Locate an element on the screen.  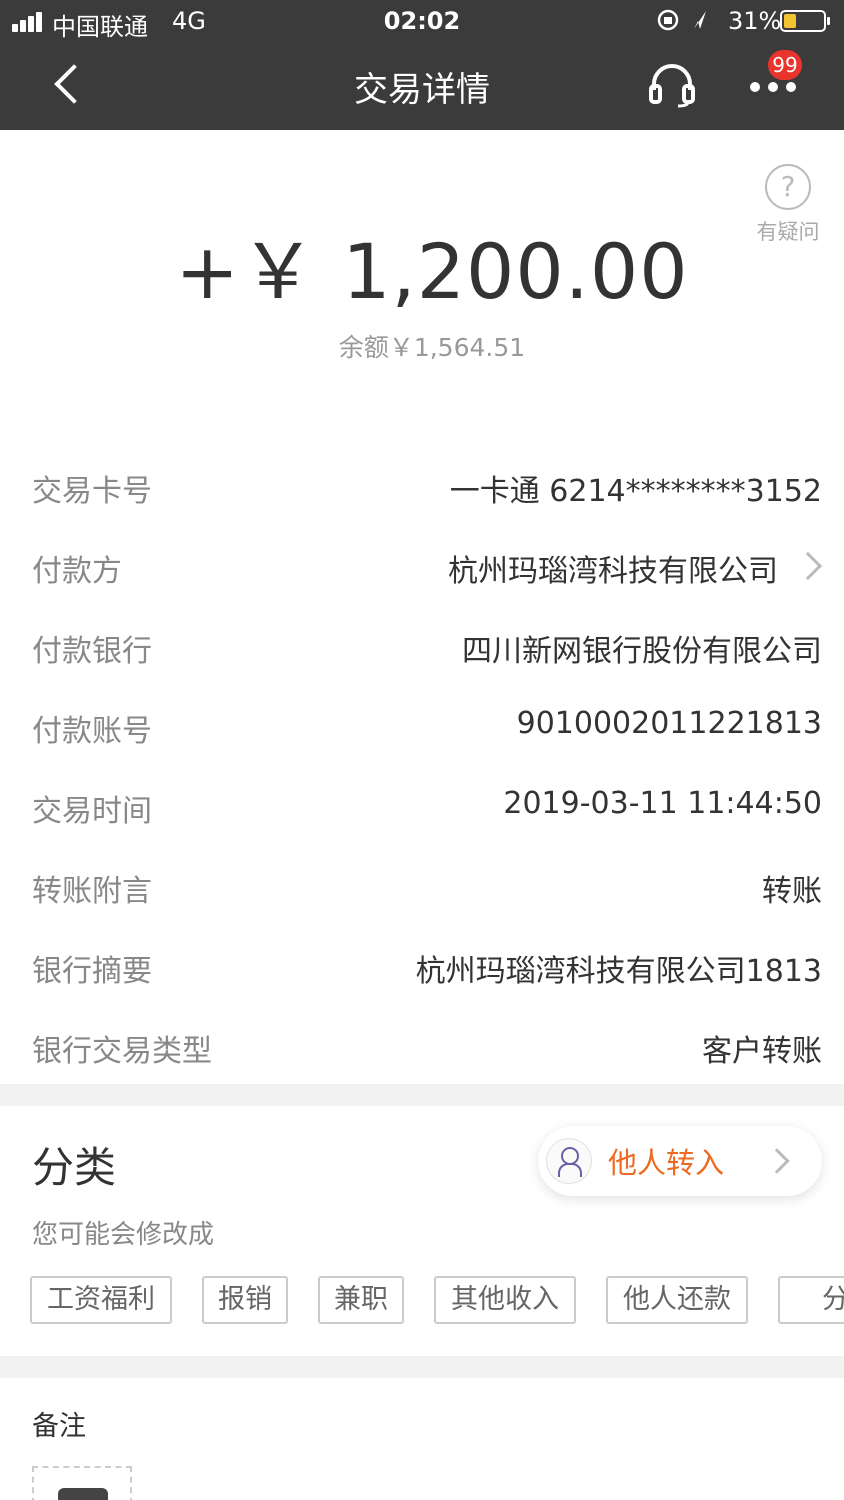
category-tag: 兼职 is located at coordinates (361, 1300).